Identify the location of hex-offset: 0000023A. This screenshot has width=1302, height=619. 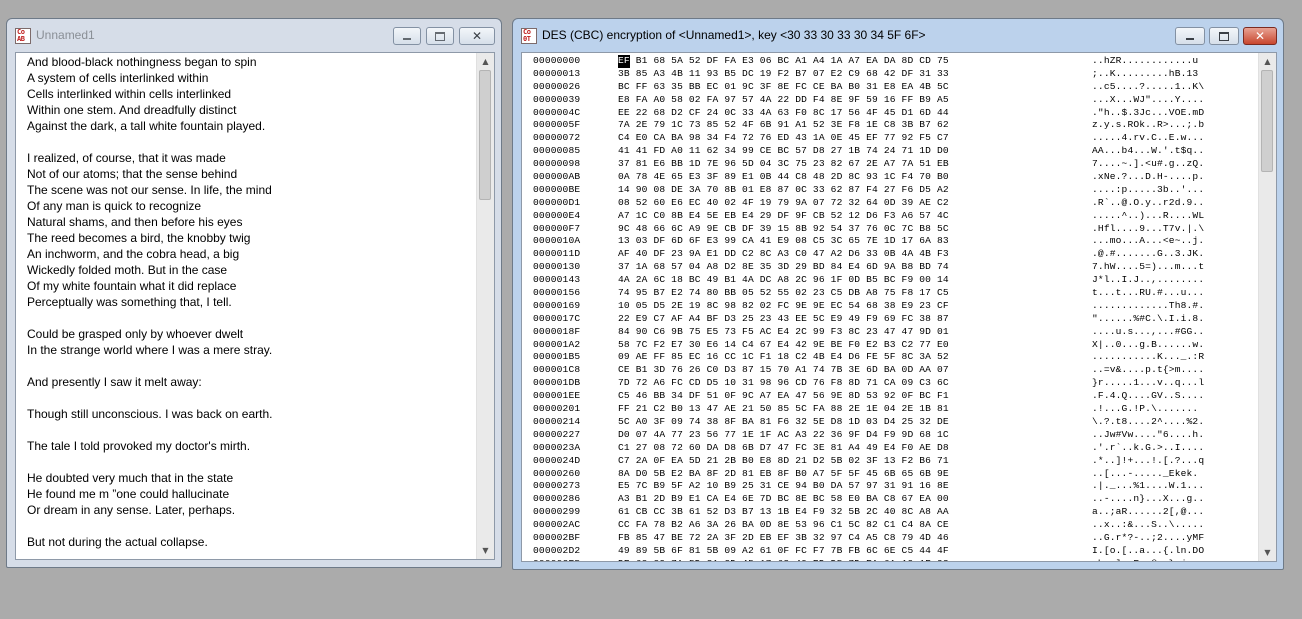
(557, 447).